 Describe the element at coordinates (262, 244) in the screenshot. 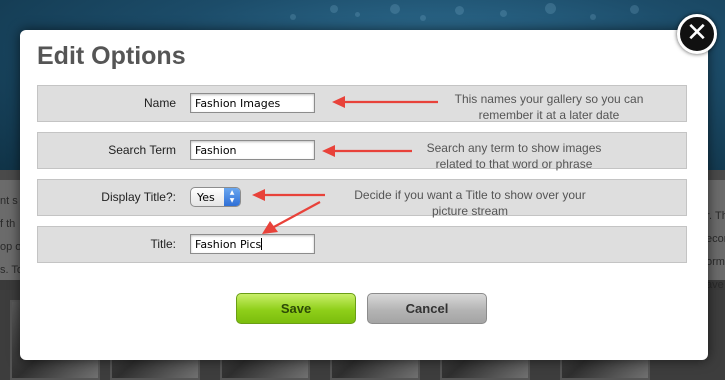

I see `text-caret` at that location.